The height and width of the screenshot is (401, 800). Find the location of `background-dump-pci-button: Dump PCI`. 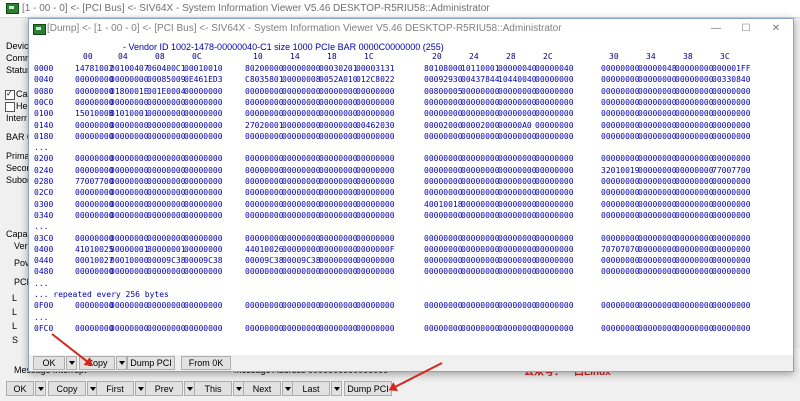

background-dump-pci-button: Dump PCI is located at coordinates (368, 388).